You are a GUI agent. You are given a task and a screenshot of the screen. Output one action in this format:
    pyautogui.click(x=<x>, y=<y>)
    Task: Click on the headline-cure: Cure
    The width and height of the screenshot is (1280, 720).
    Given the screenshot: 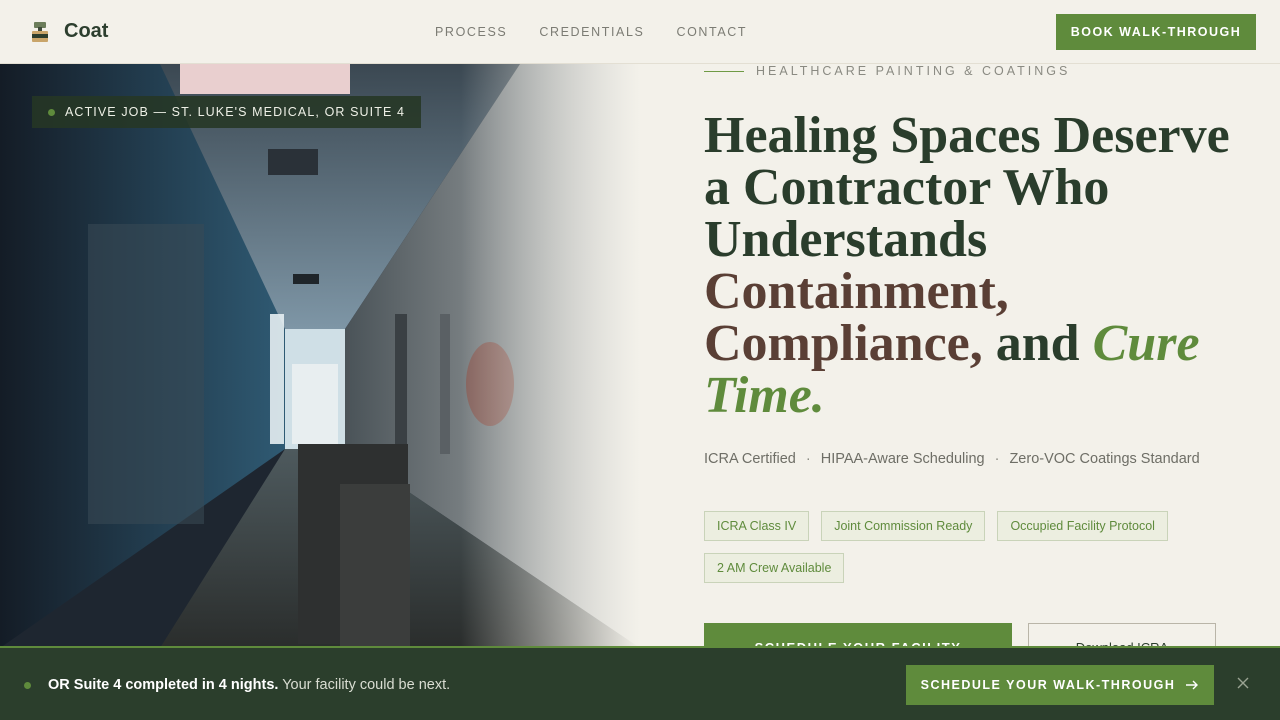 What is the action you would take?
    pyautogui.click(x=1146, y=343)
    